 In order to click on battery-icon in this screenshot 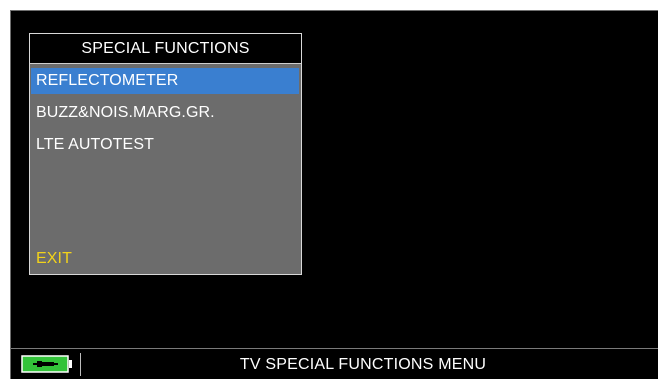, I will do `click(46, 364)`.